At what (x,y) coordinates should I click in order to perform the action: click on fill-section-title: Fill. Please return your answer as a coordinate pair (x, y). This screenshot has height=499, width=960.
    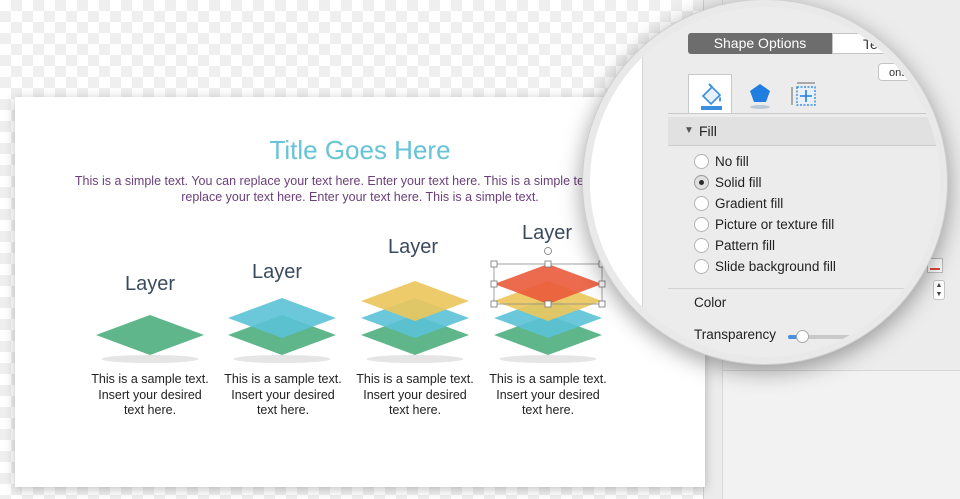
    Looking at the image, I should click on (708, 131).